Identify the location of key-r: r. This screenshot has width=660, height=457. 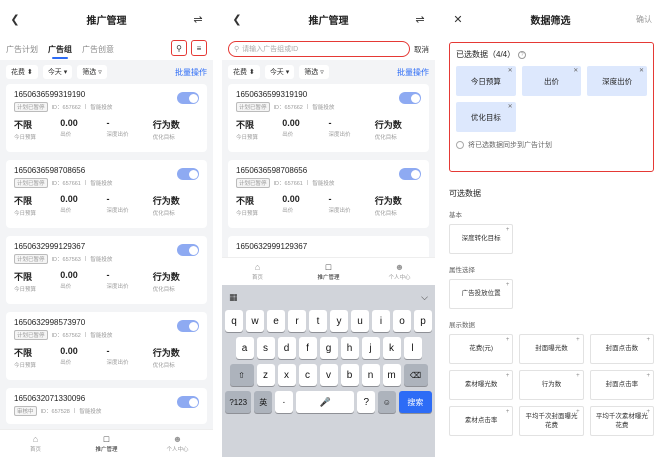
(297, 321).